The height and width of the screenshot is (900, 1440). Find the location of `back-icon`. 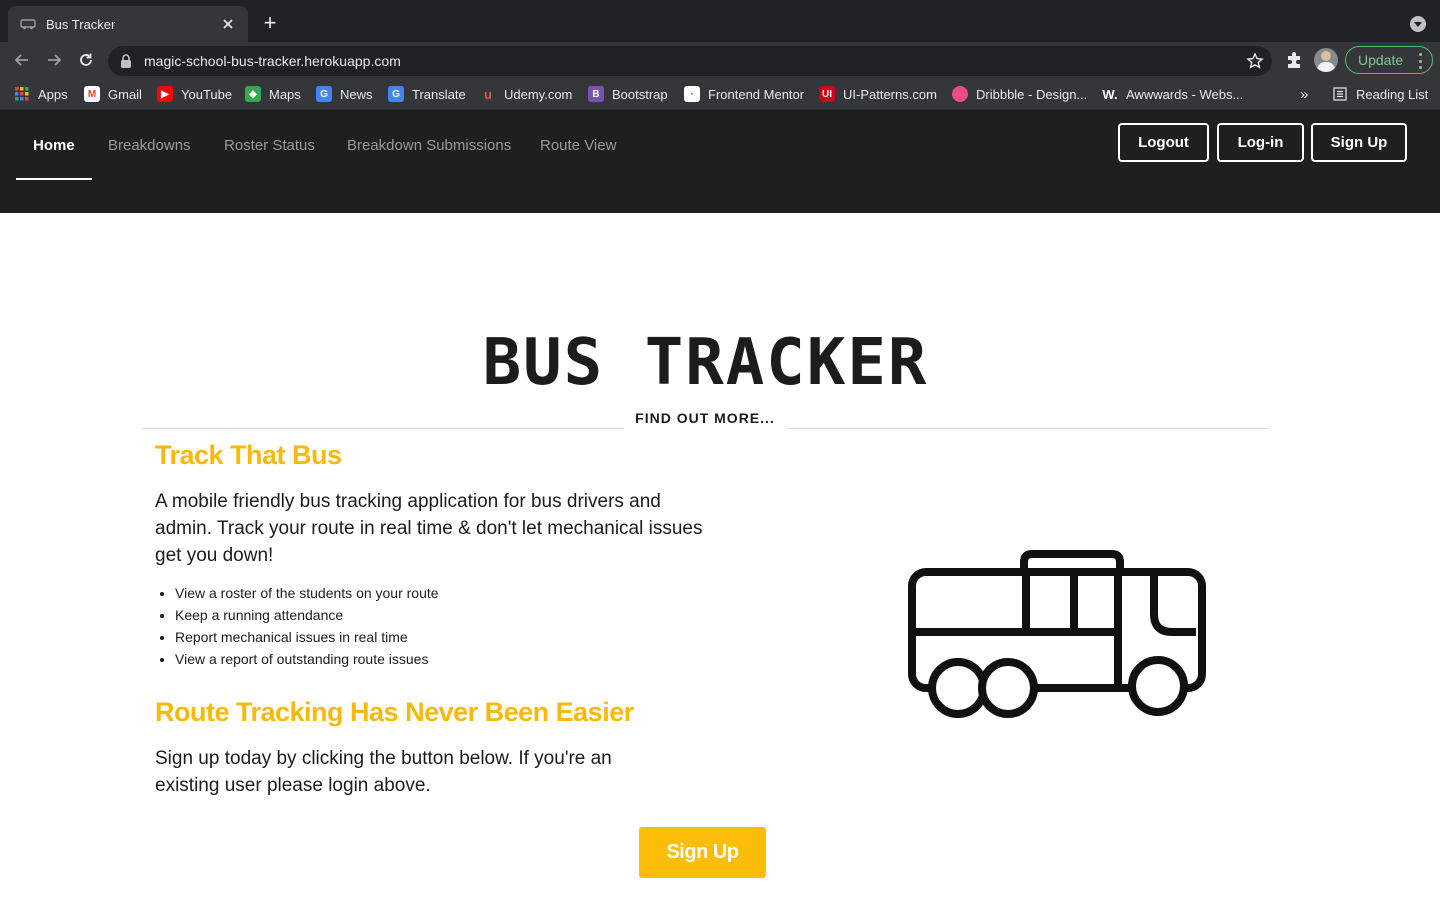

back-icon is located at coordinates (22, 60).